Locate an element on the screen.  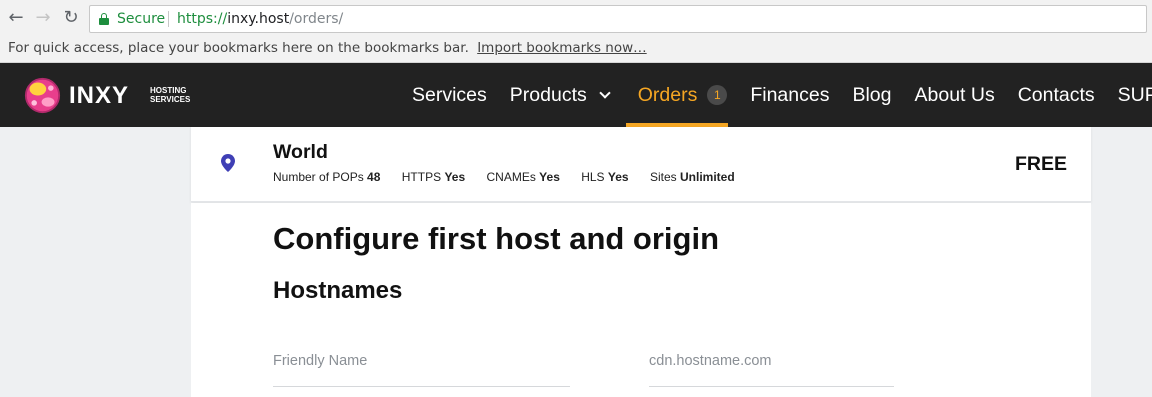
menu-item-label: Contacts is located at coordinates (1056, 95).